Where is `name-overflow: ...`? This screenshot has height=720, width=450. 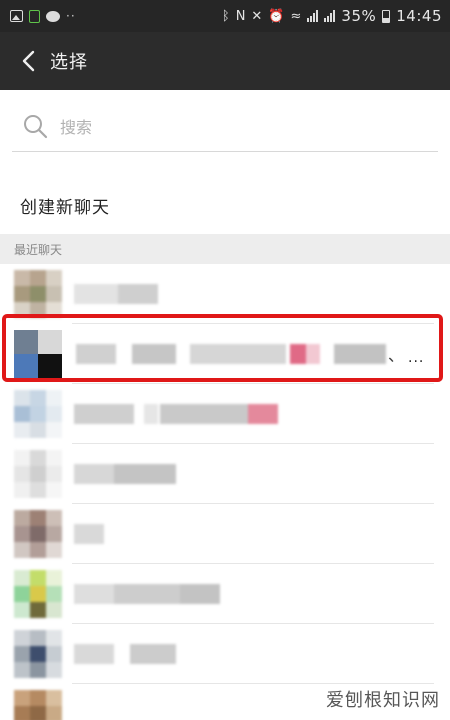
name-overflow: ... is located at coordinates (416, 358).